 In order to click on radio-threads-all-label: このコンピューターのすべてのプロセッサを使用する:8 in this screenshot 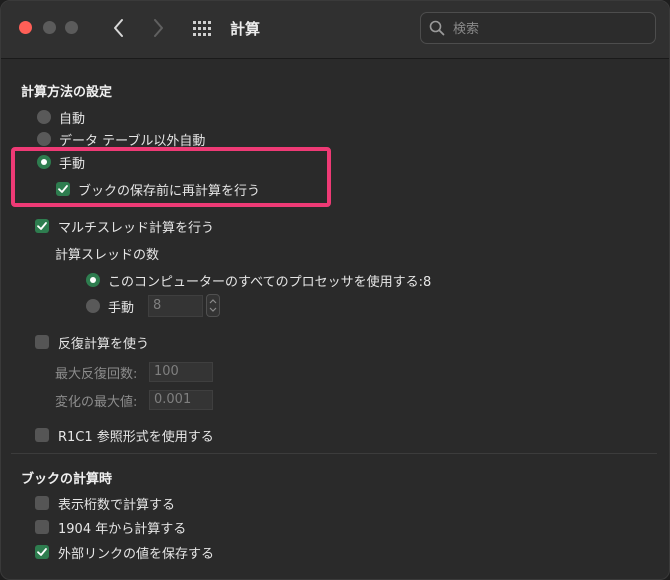, I will do `click(269, 280)`.